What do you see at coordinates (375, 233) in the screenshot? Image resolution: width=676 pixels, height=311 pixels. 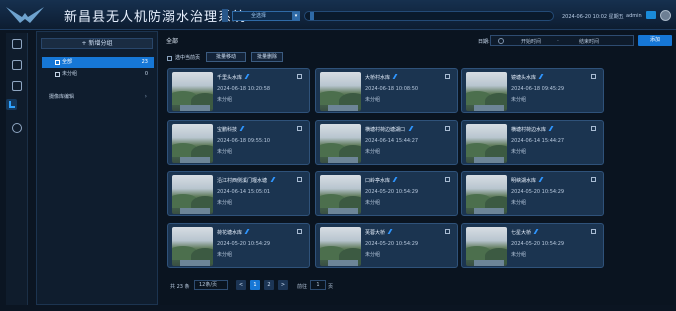 I see `camera-name: 芙蓉大桥` at bounding box center [375, 233].